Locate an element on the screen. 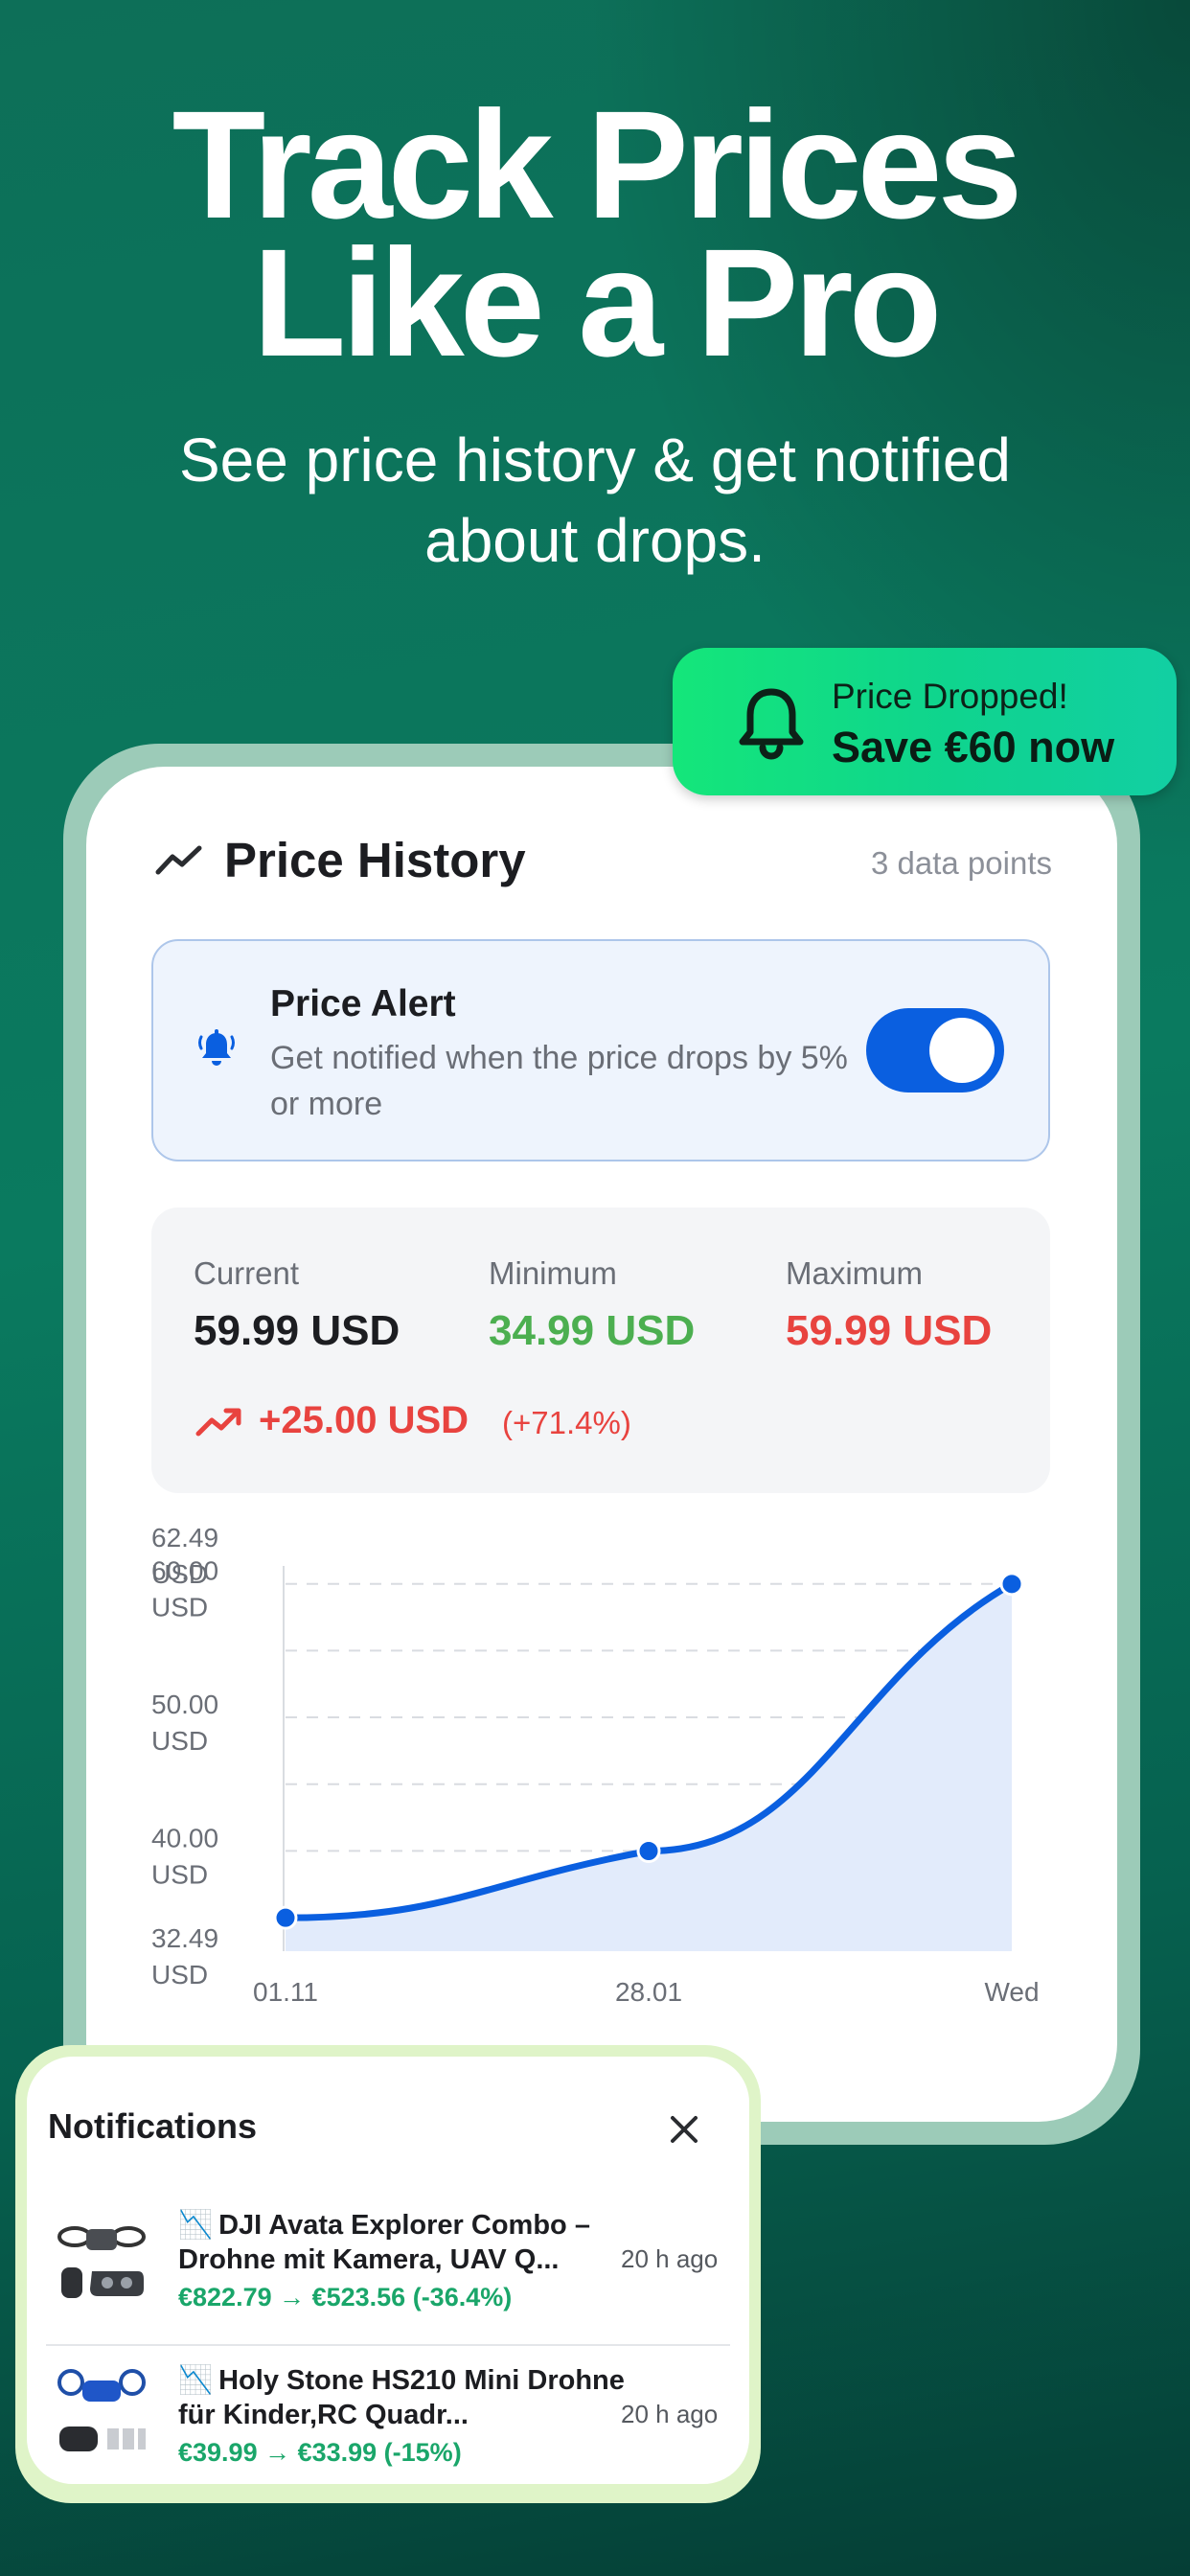 The image size is (1190, 2576). price-alert-toggle is located at coordinates (935, 1050).